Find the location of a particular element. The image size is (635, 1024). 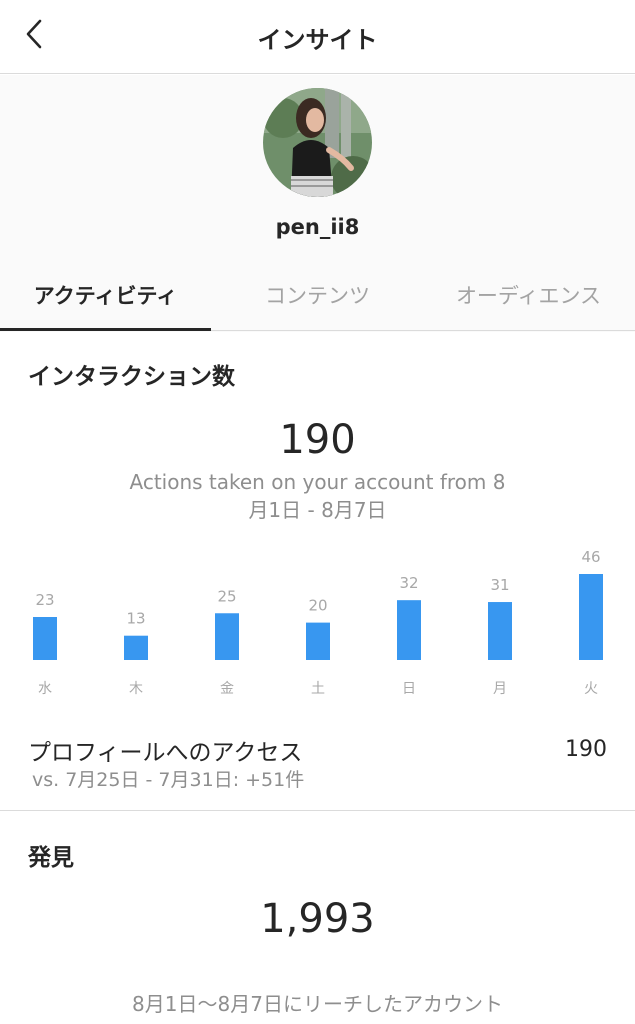

section-divider is located at coordinates (317, 810).